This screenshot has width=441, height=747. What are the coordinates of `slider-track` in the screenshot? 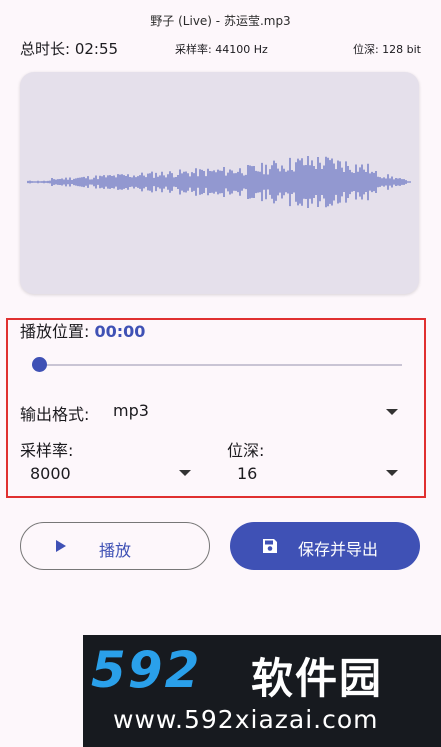 It's located at (217, 365).